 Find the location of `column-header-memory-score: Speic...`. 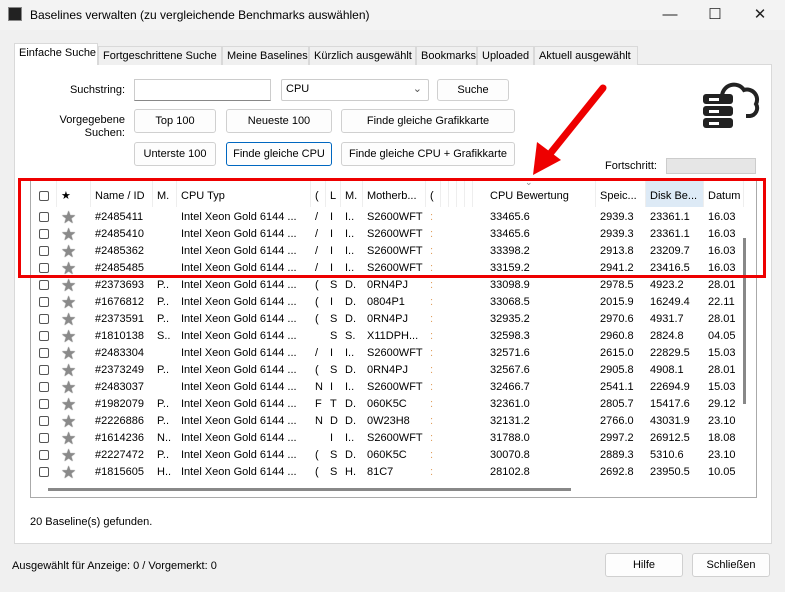

column-header-memory-score: Speic... is located at coordinates (621, 194).